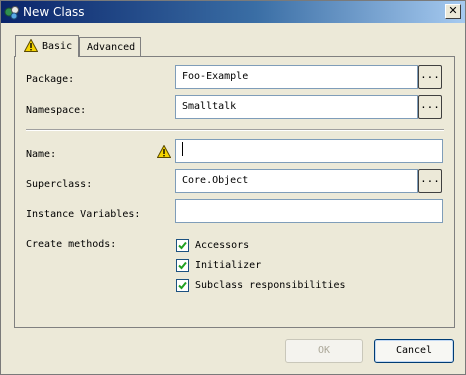 The width and height of the screenshot is (466, 375). I want to click on instance-variables-label: Instance Variables:, so click(83, 214).